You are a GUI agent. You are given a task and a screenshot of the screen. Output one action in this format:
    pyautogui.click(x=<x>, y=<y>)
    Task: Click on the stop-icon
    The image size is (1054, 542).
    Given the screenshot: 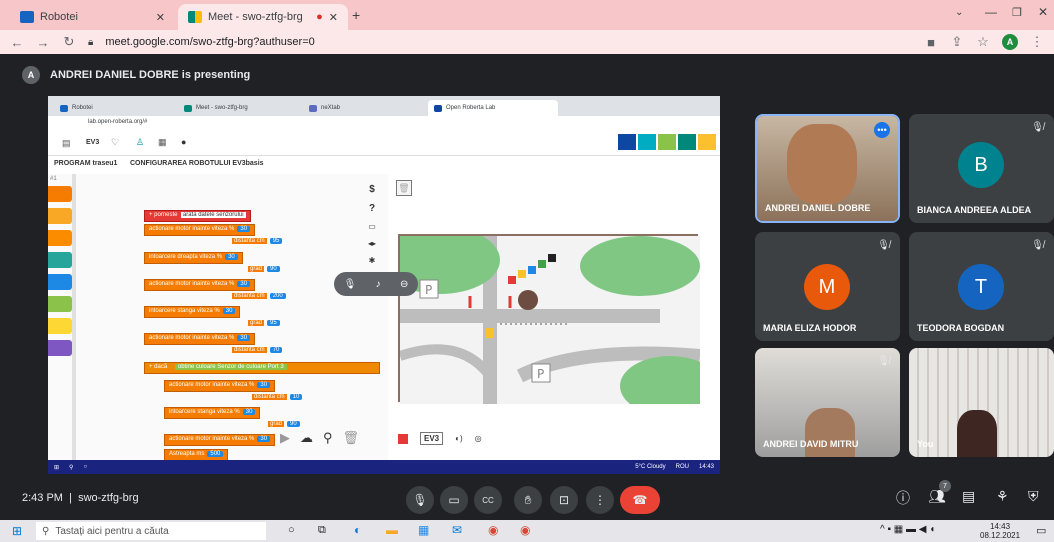 What is the action you would take?
    pyautogui.click(x=403, y=438)
    